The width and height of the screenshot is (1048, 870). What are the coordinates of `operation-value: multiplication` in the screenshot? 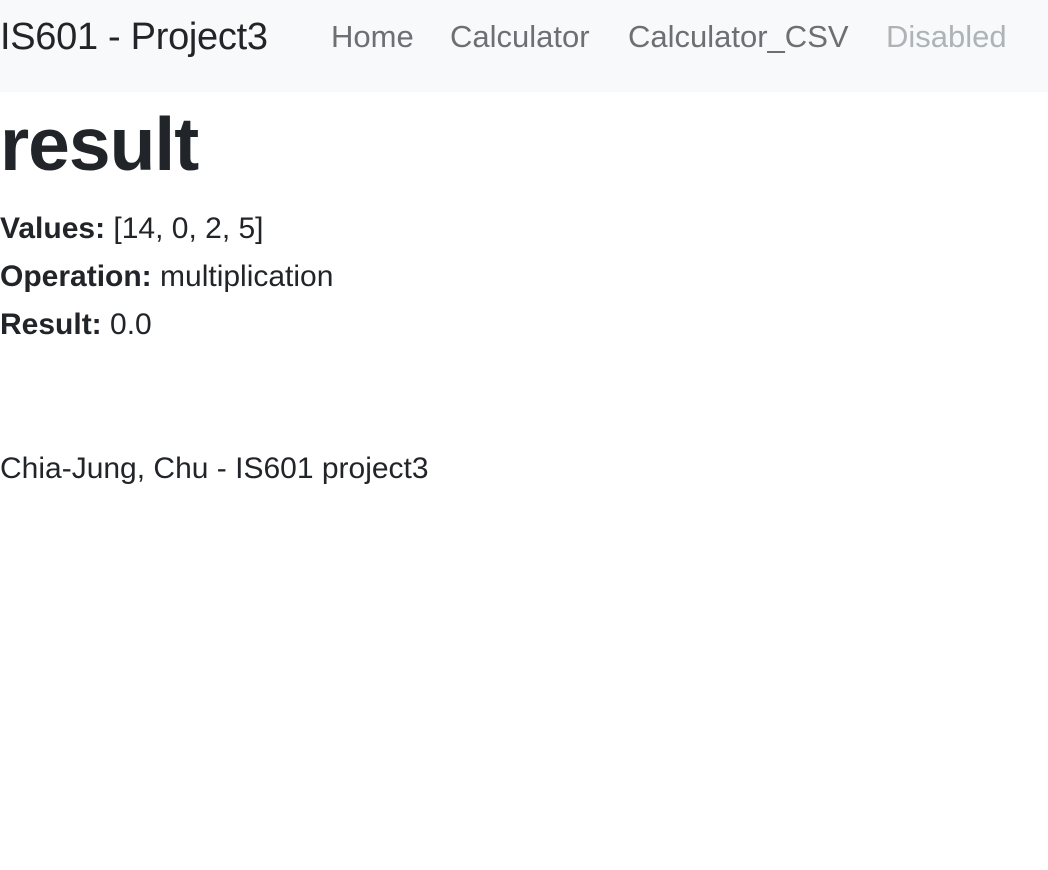 It's located at (247, 276).